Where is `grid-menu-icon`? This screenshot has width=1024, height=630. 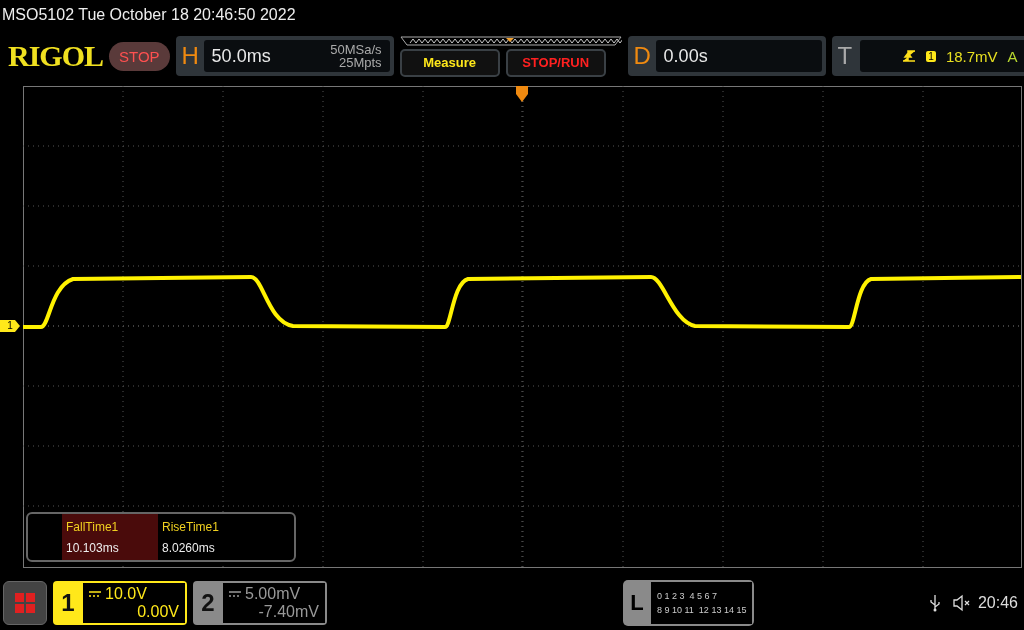 grid-menu-icon is located at coordinates (25, 603).